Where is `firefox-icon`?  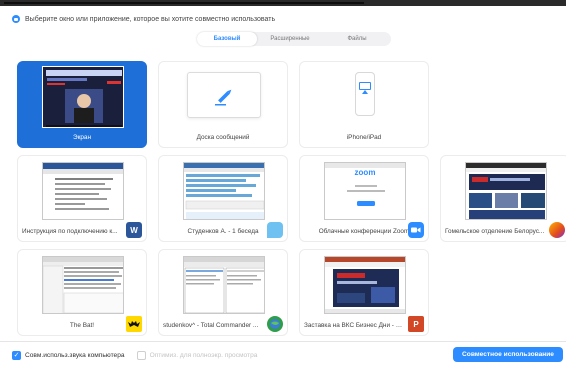 firefox-icon is located at coordinates (557, 230).